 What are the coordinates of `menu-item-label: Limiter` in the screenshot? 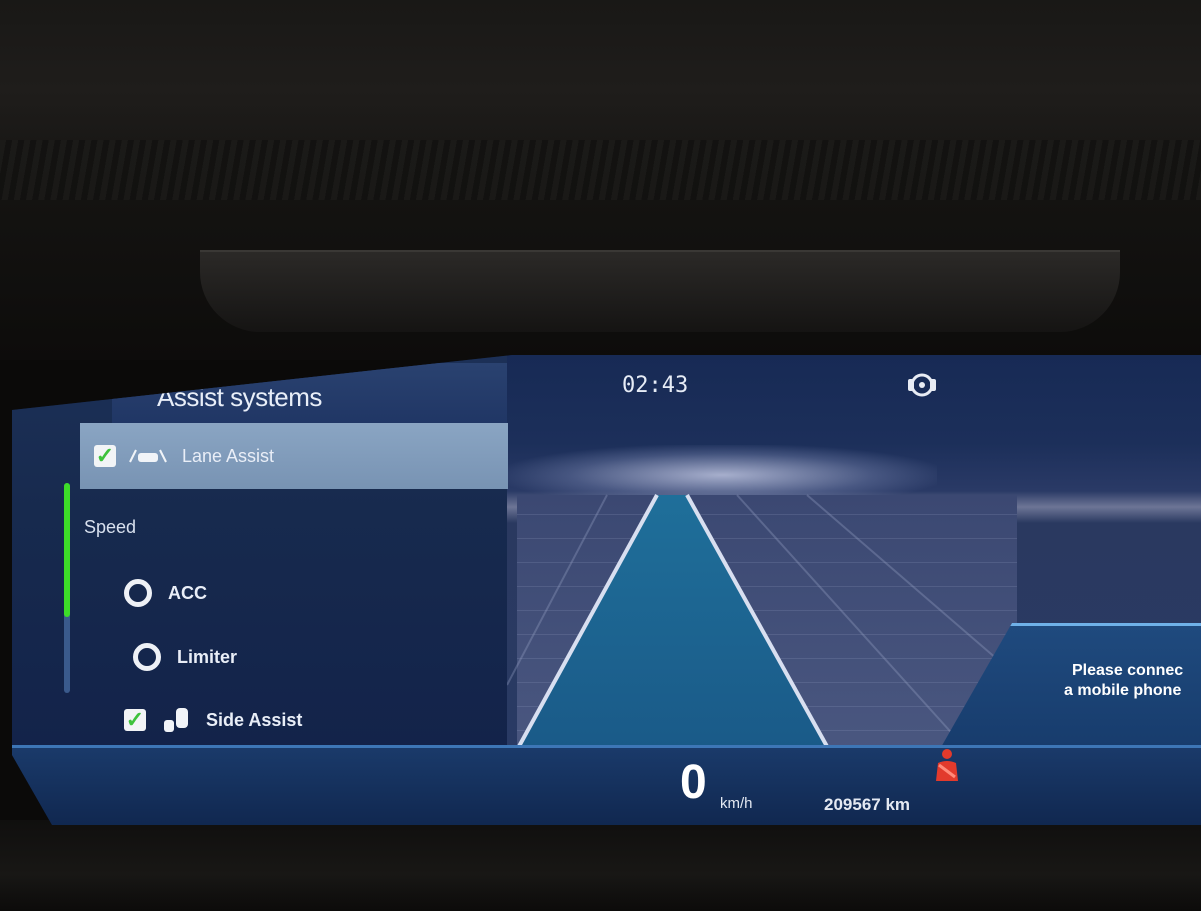 It's located at (207, 656).